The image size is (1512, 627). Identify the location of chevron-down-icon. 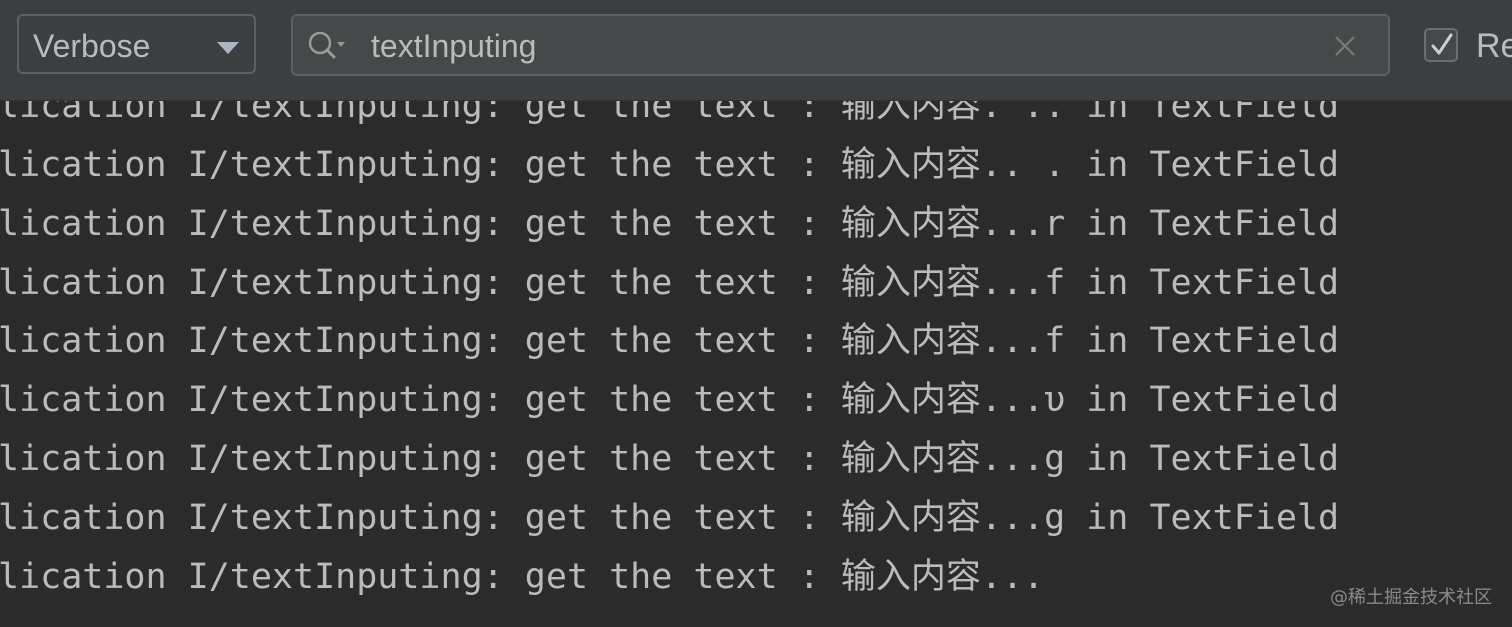
(228, 48).